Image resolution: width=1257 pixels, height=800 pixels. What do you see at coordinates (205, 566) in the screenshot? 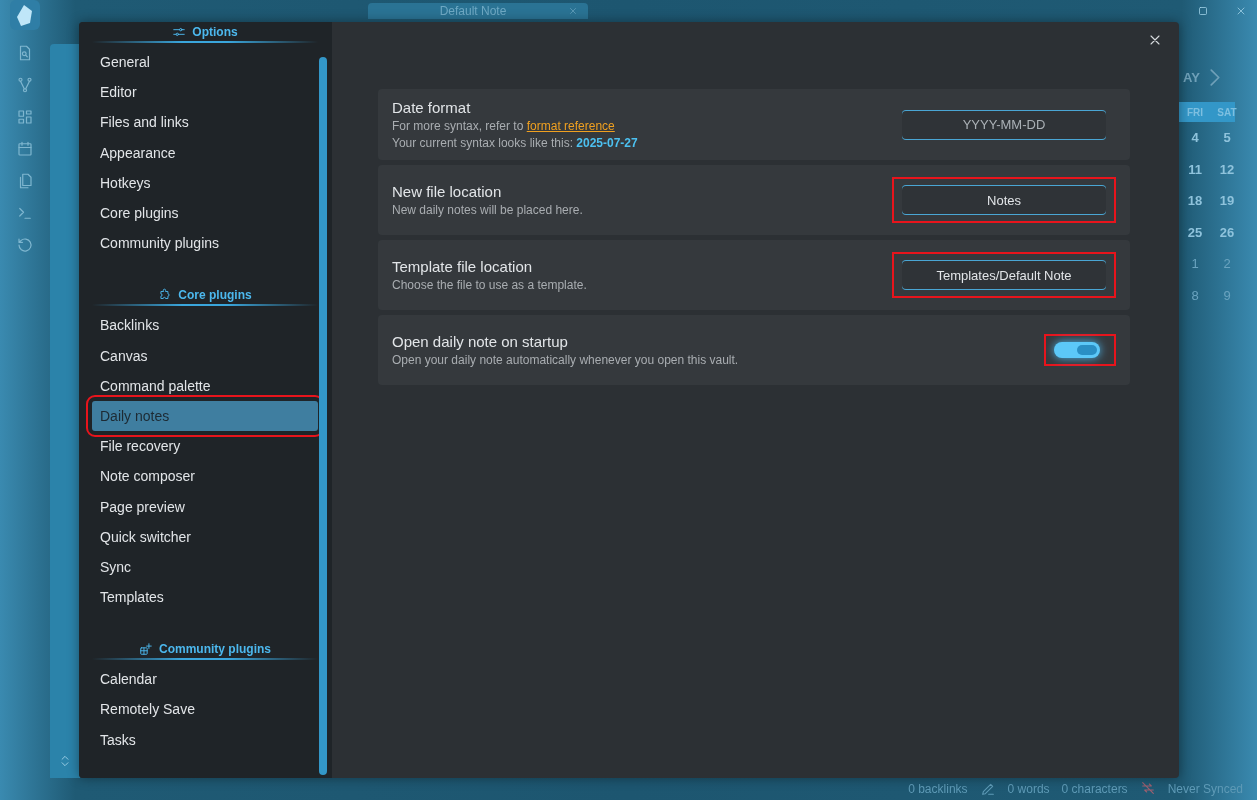
I see `sidebar-item: Sync` at bounding box center [205, 566].